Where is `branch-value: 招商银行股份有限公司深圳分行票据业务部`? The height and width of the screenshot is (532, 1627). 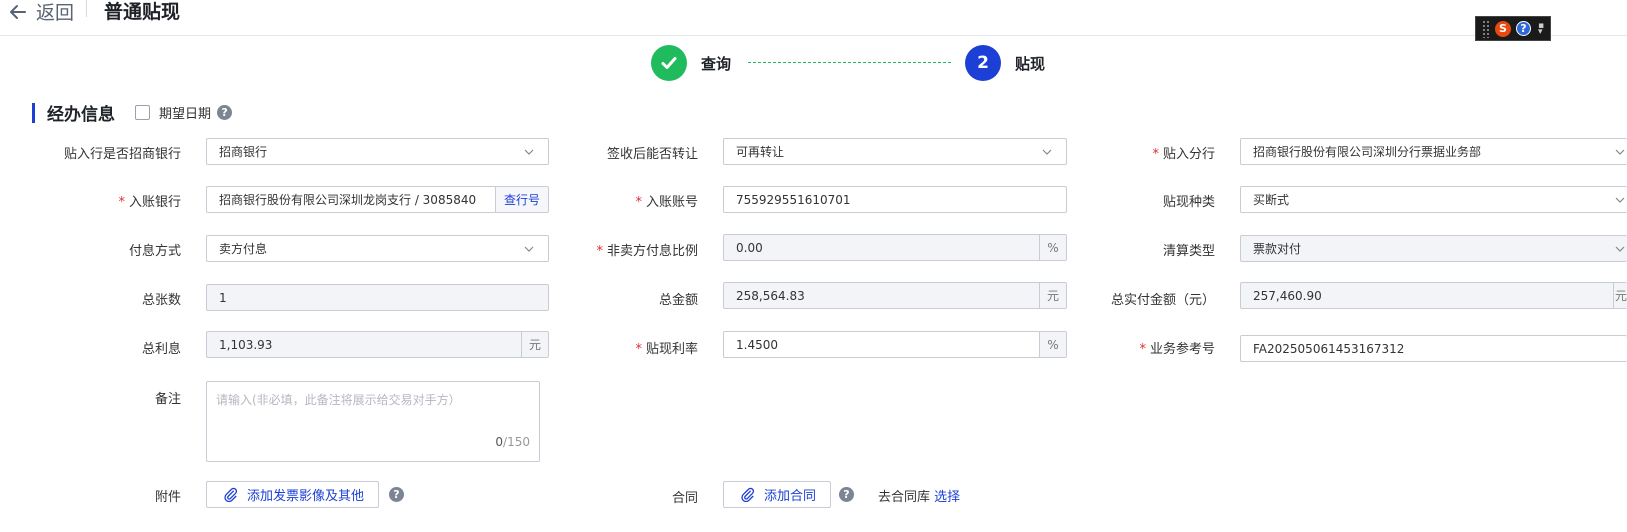
branch-value: 招商银行股份有限公司深圳分行票据业务部 is located at coordinates (1367, 152).